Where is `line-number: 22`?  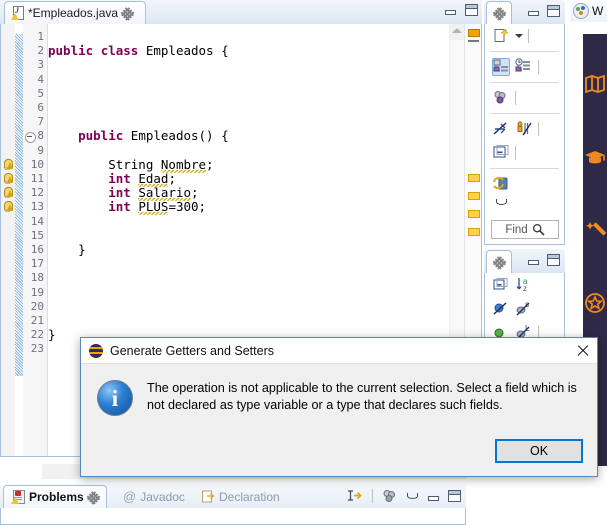
line-number: 22 is located at coordinates (37, 335).